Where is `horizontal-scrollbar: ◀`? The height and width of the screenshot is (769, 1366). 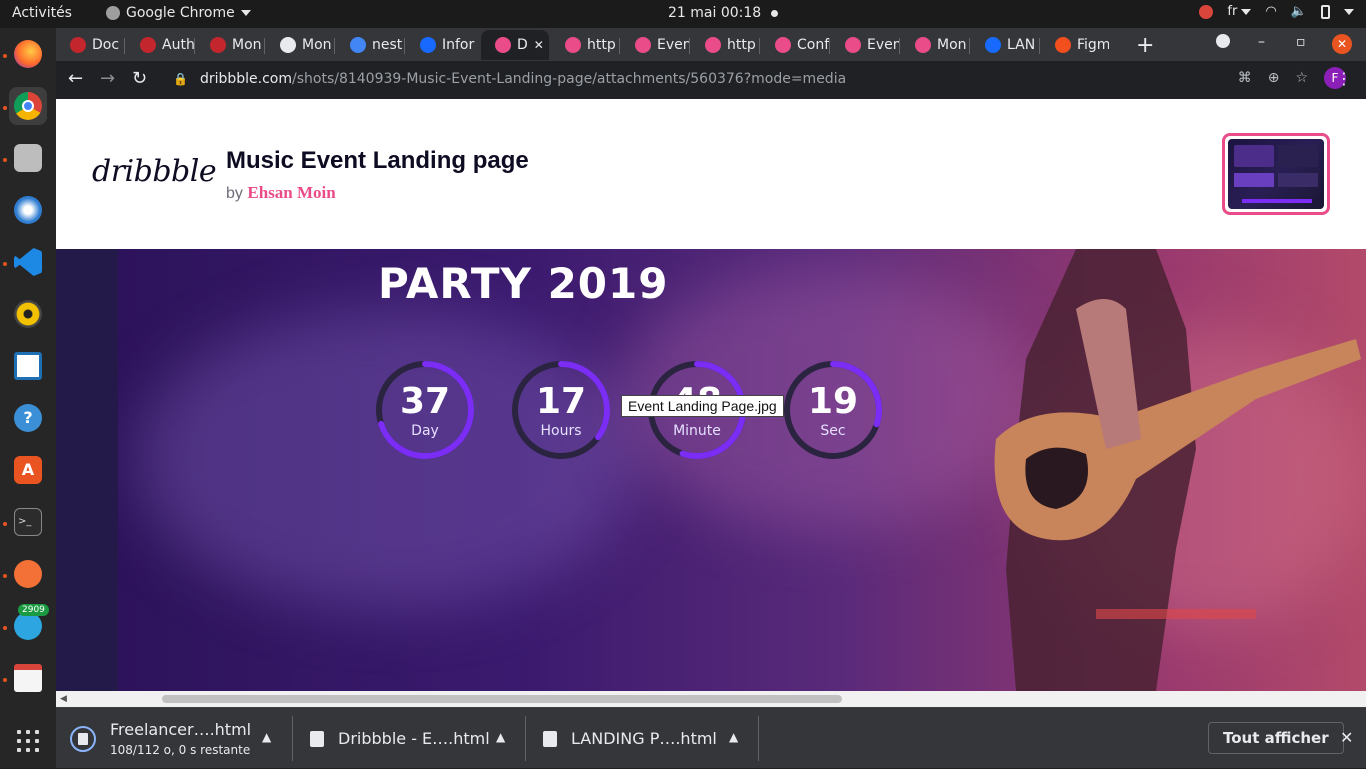 horizontal-scrollbar: ◀ is located at coordinates (711, 699).